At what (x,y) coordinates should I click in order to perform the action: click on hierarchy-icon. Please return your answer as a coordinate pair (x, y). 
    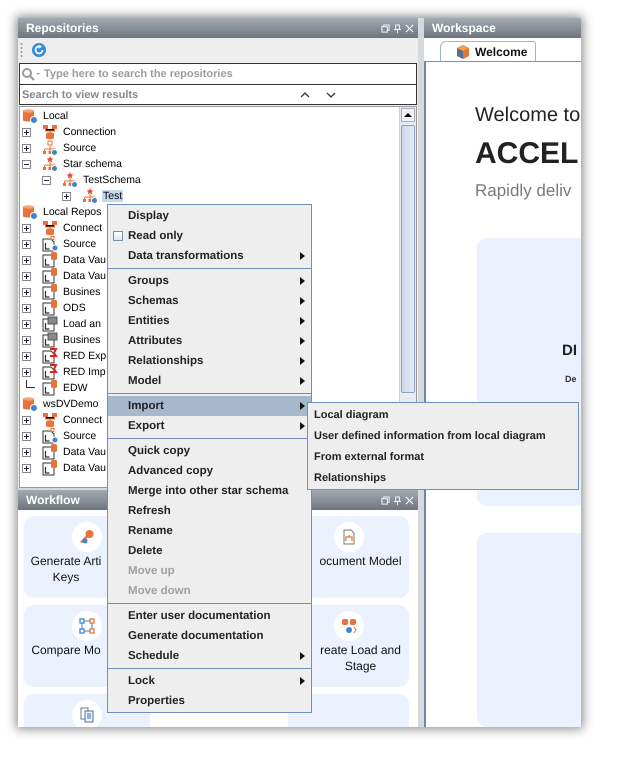
    Looking at the image, I should click on (50, 148).